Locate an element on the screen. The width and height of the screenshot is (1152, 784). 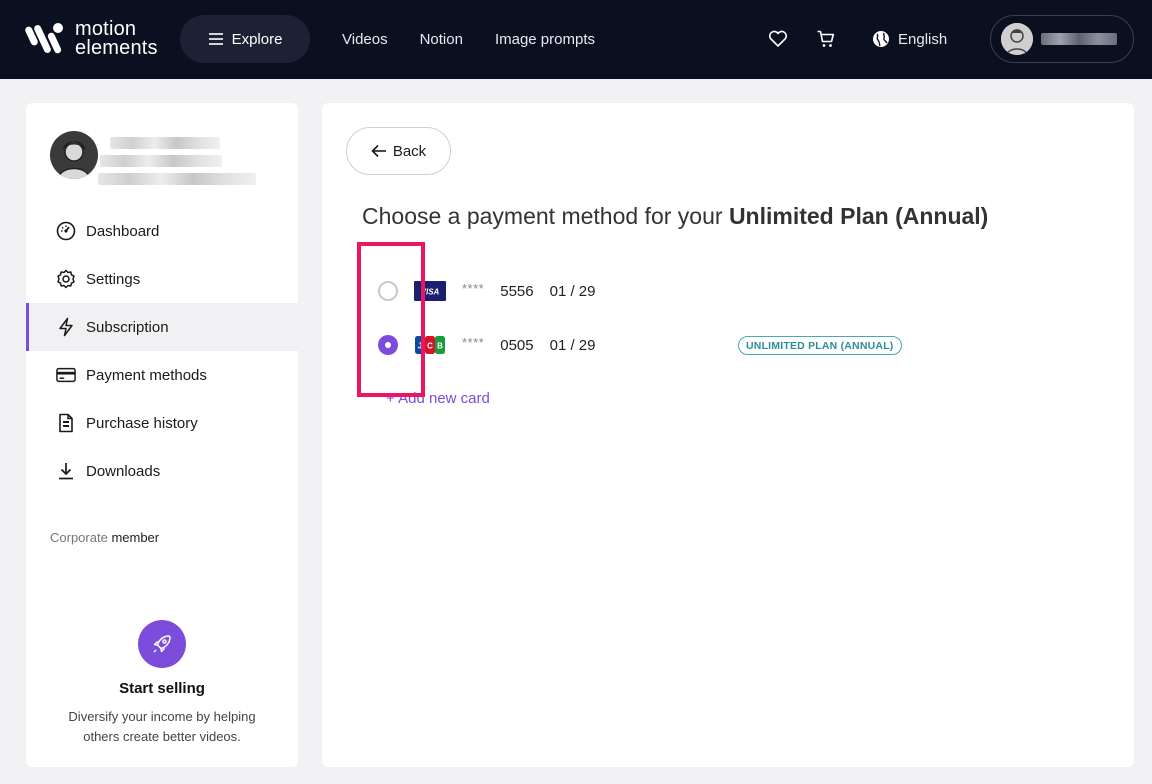
sidebar-item-downloads: Downloads is located at coordinates (162, 471).